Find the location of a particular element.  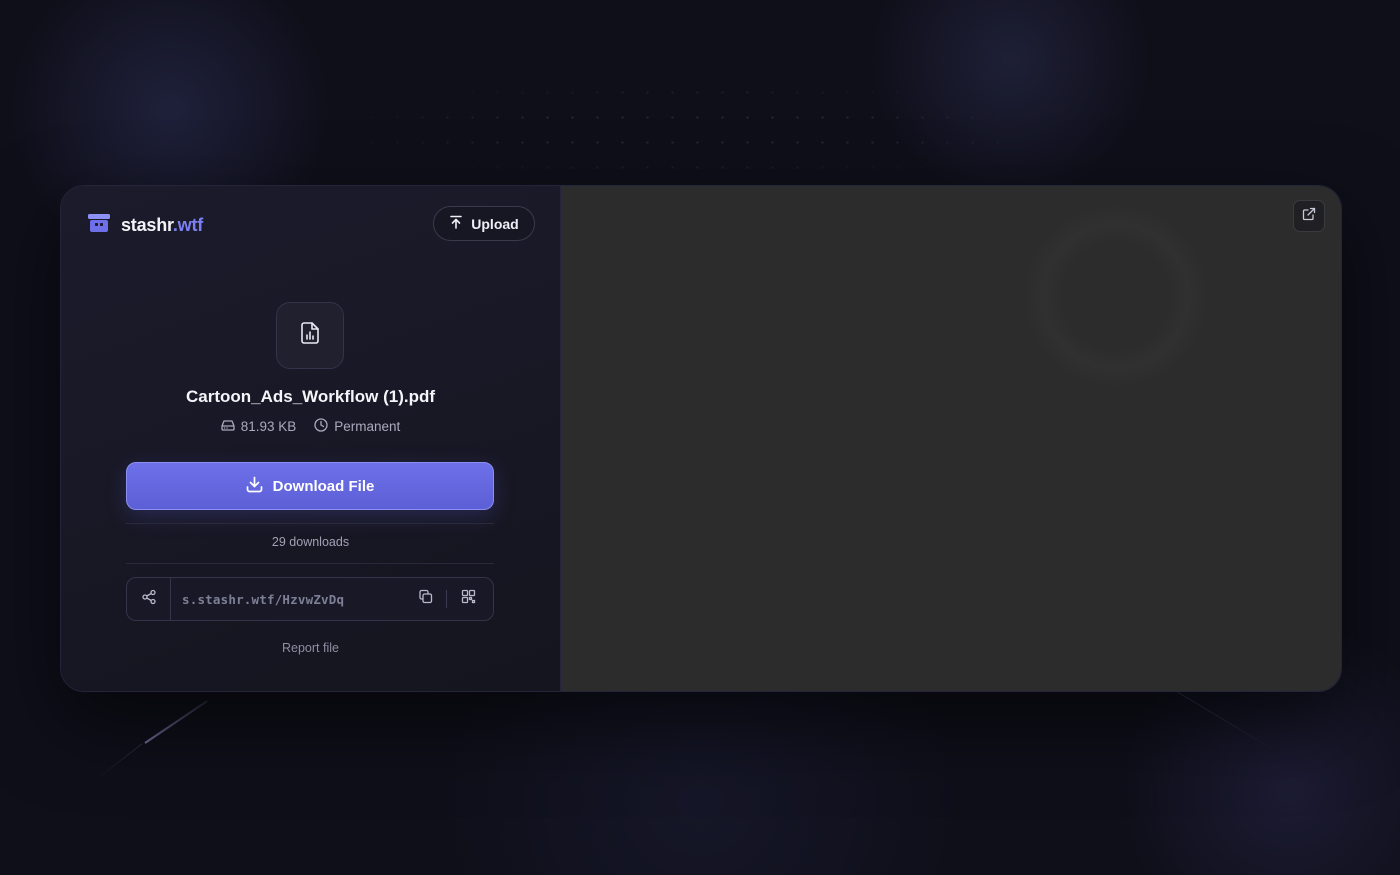

brand-name: stashr.wtf is located at coordinates (162, 225).